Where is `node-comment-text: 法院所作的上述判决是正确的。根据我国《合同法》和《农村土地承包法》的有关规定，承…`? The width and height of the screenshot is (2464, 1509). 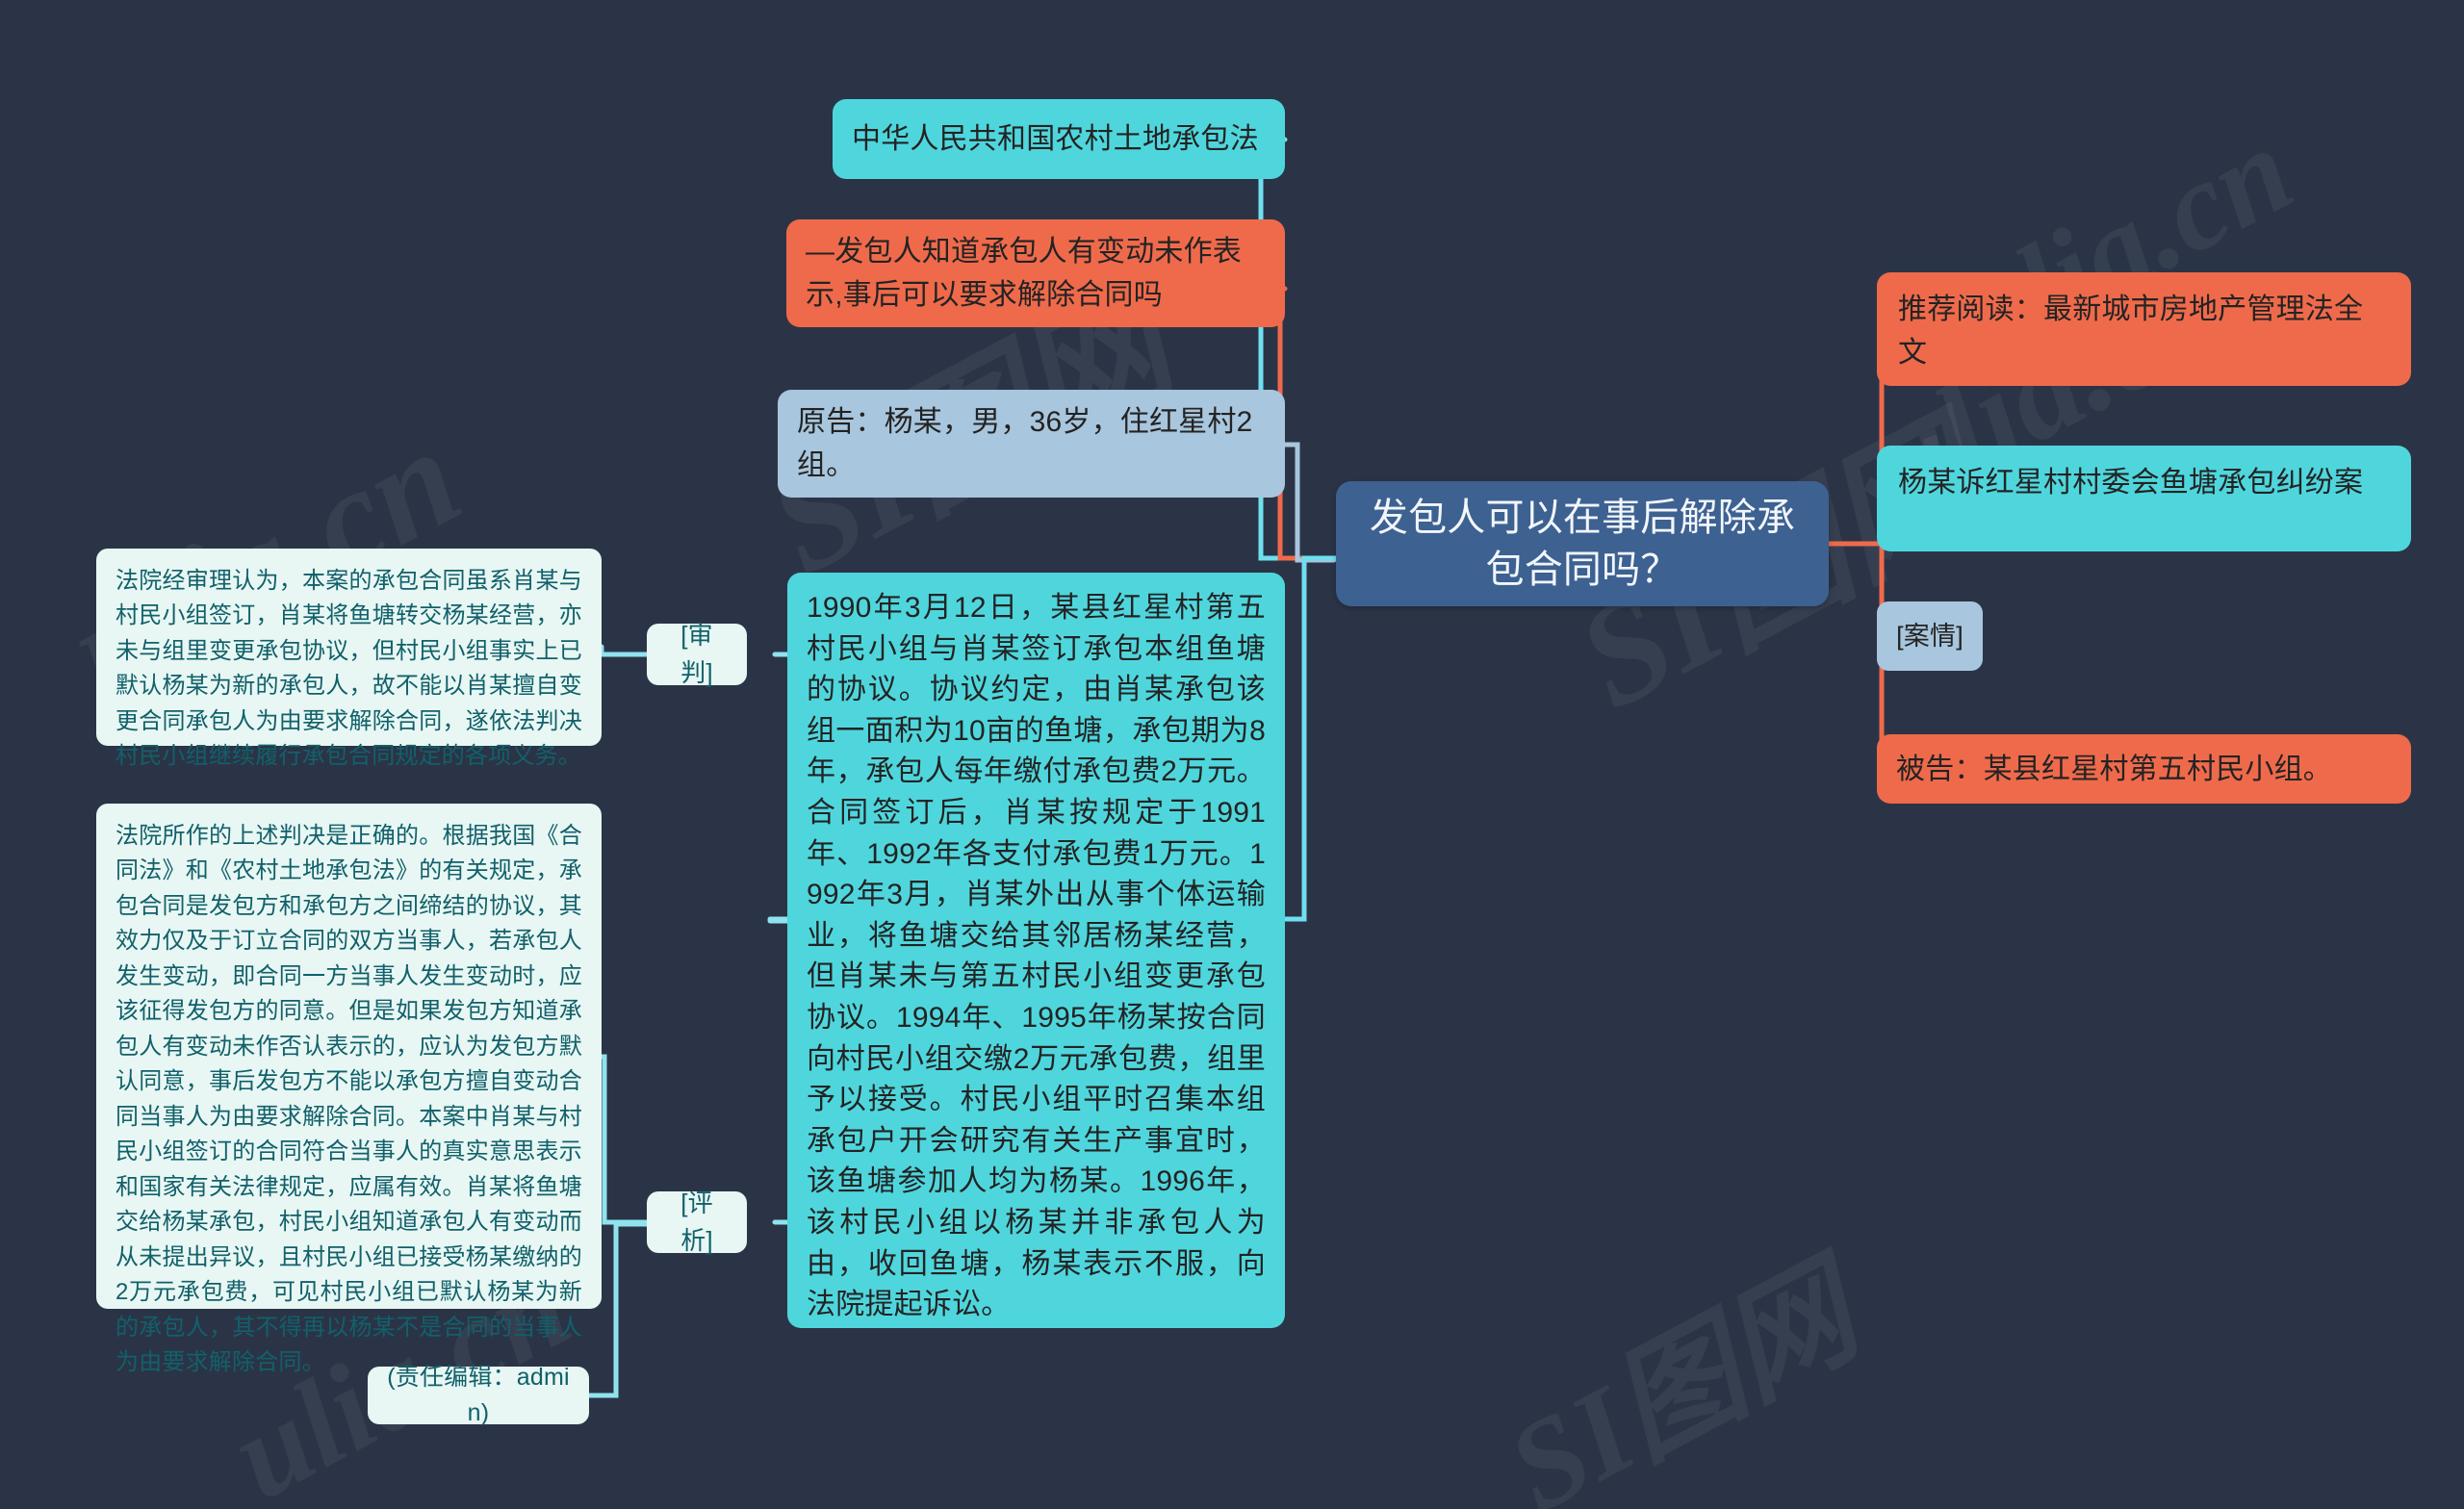 node-comment-text: 法院所作的上述判决是正确的。根据我国《合同法》和《农村土地承包法》的有关规定，承… is located at coordinates (349, 1089).